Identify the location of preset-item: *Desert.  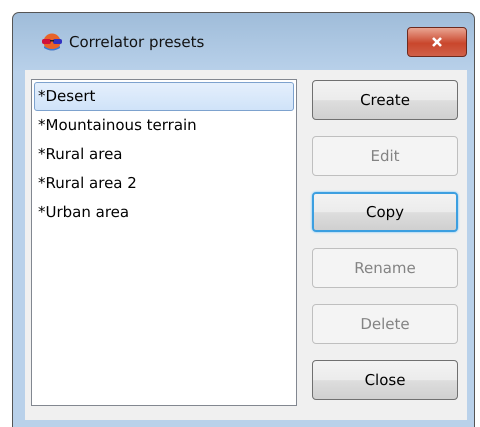
(164, 96).